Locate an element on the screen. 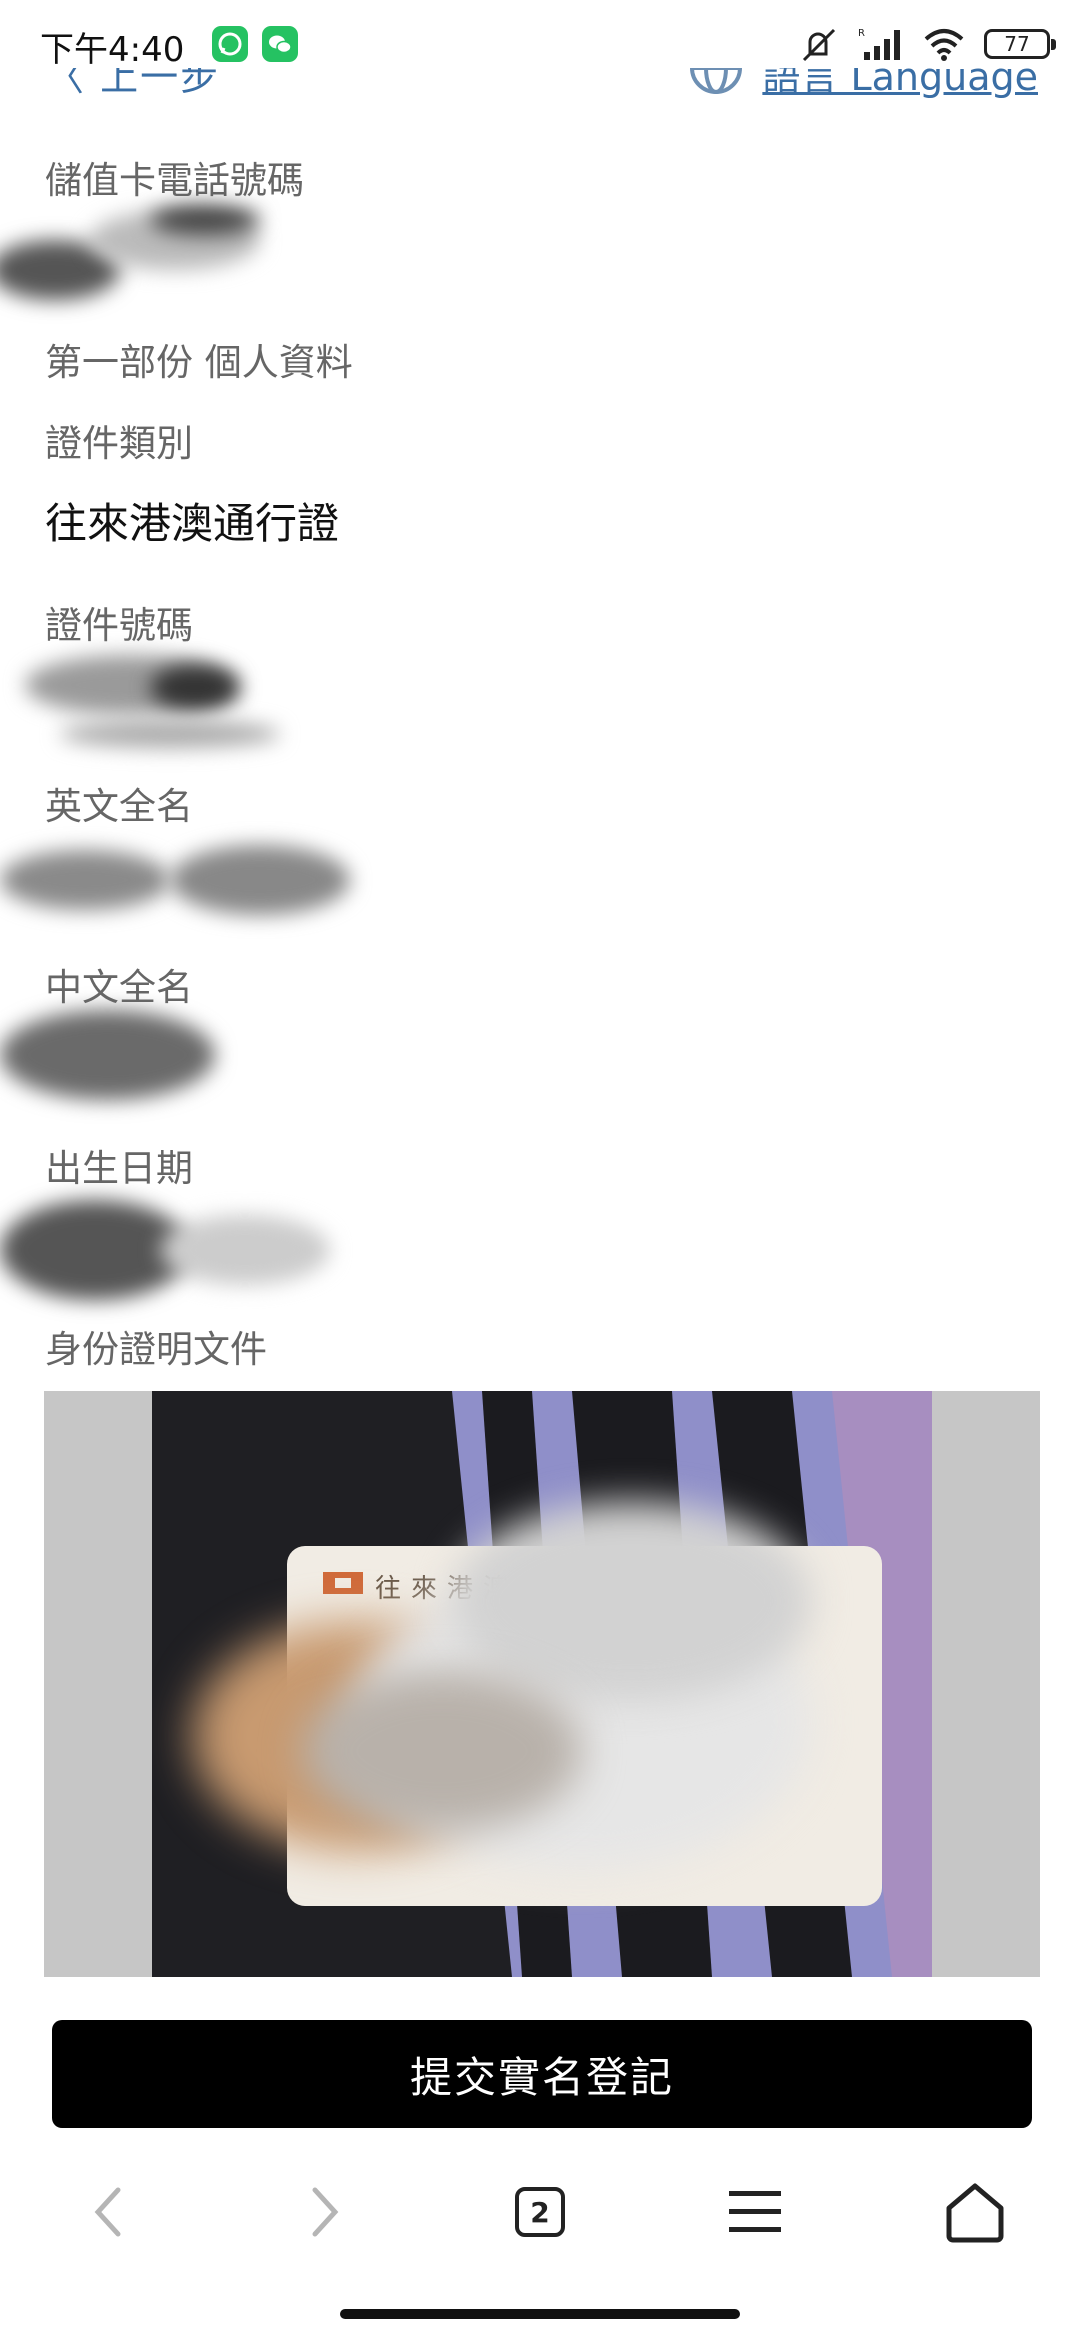 The image size is (1080, 2340). dob-label: 出生日期 is located at coordinates (119, 1168).